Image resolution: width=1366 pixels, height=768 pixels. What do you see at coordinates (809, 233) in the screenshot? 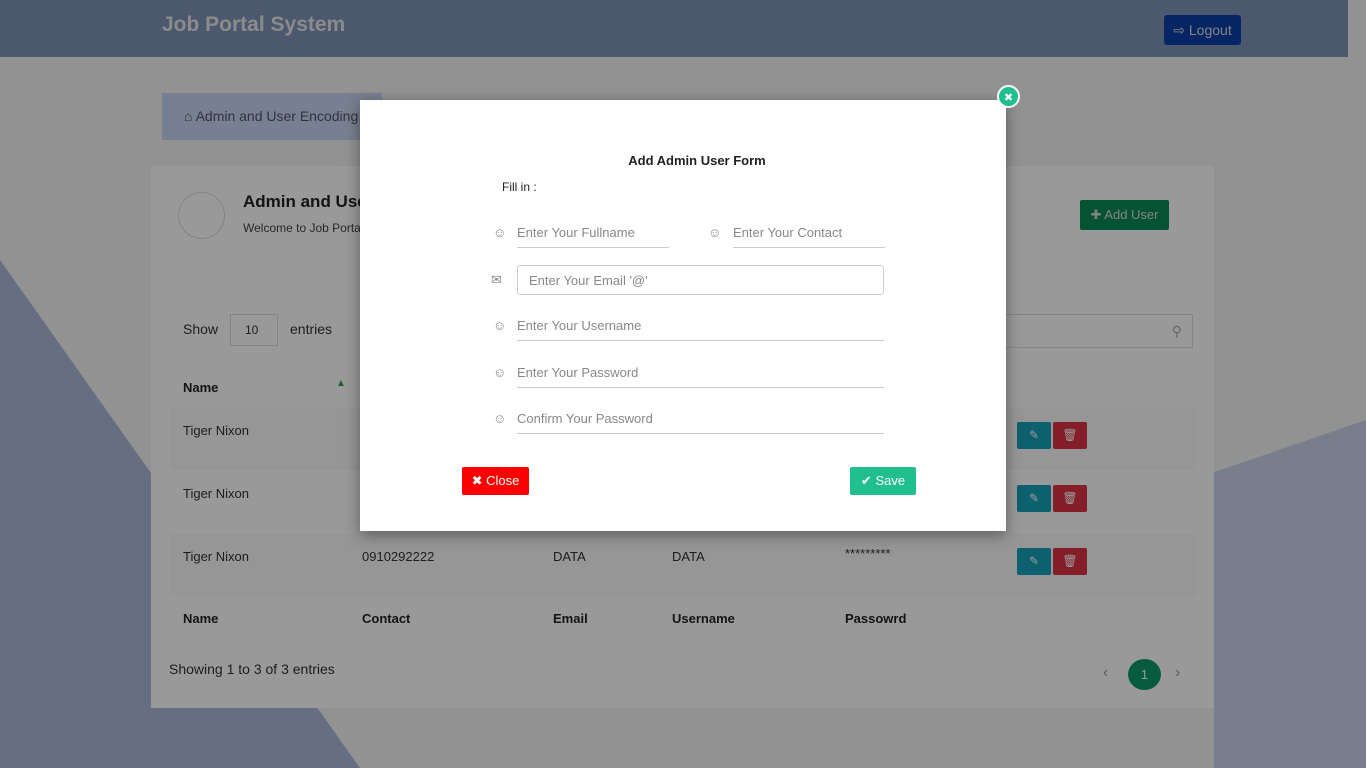
I see `contact-input` at bounding box center [809, 233].